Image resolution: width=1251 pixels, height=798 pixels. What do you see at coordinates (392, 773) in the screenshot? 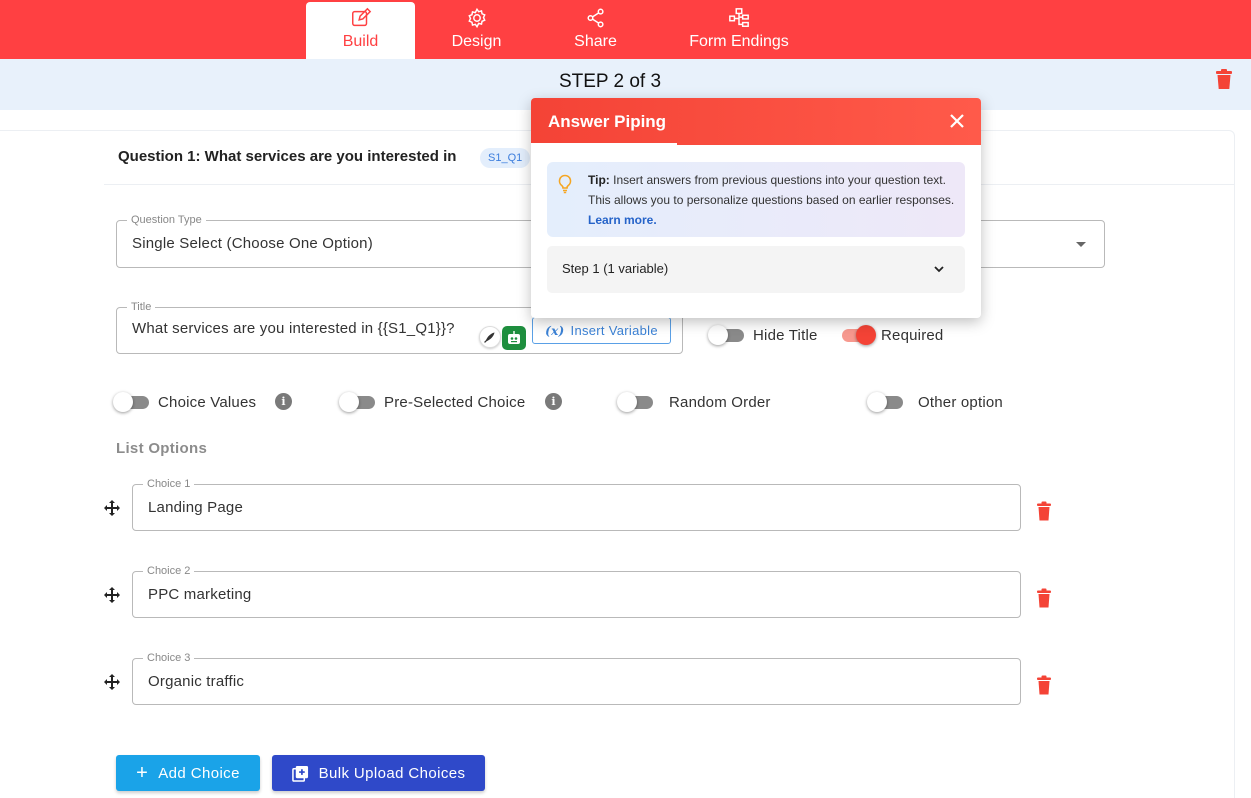
I see `bulk-upload-label: Bulk Upload Choices` at bounding box center [392, 773].